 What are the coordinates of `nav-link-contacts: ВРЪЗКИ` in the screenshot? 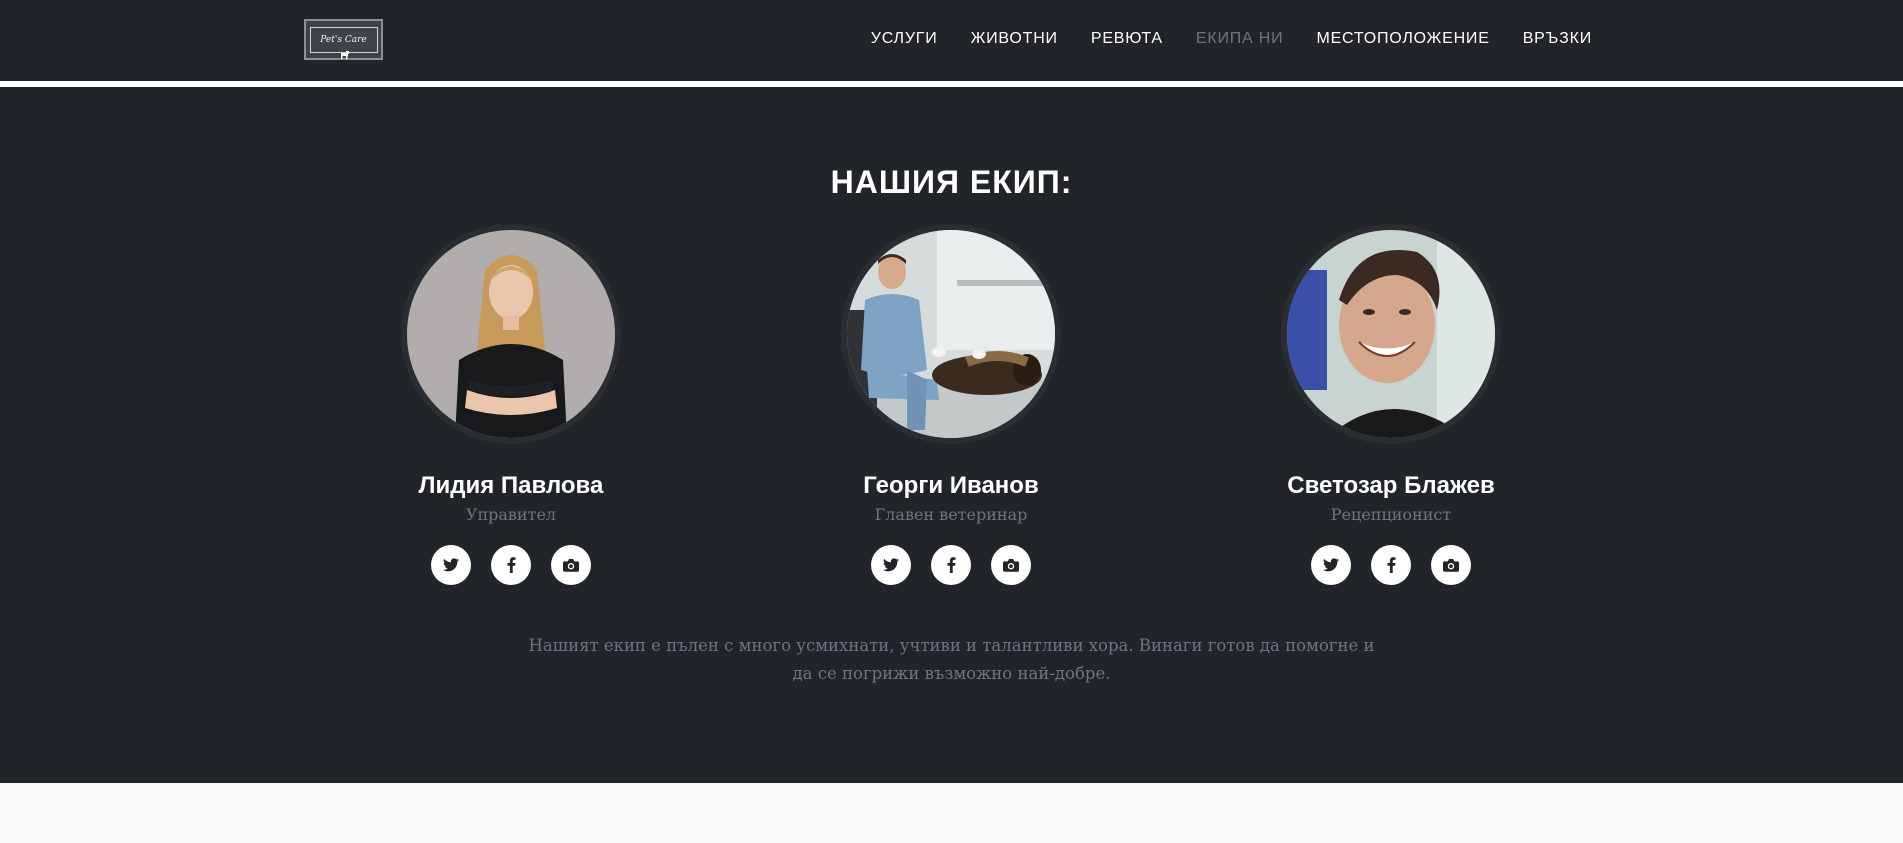 It's located at (1557, 39).